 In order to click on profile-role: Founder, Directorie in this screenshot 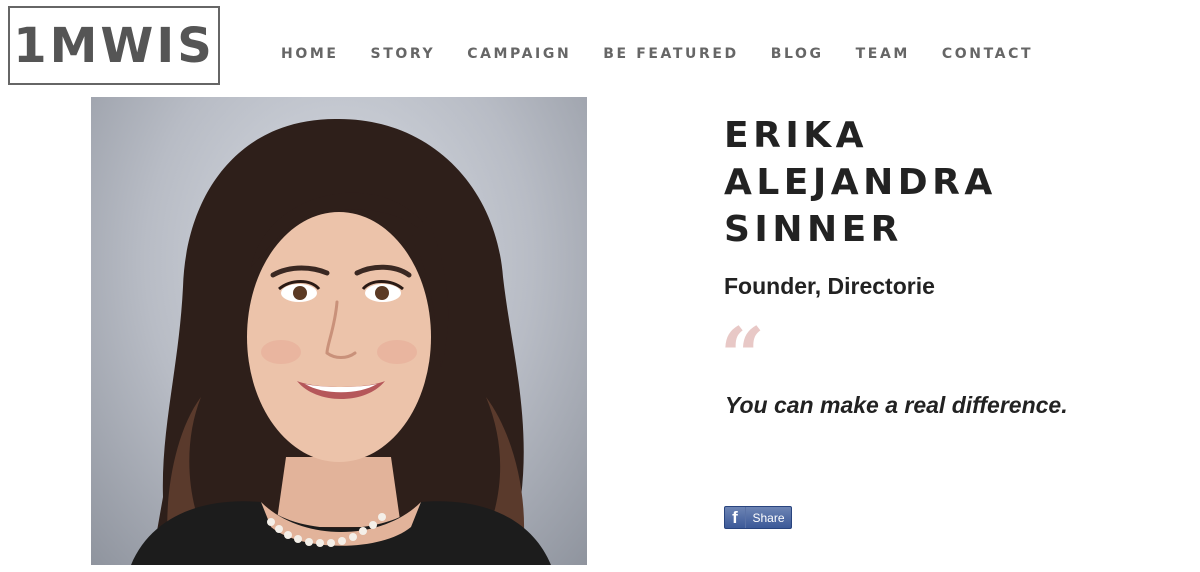, I will do `click(829, 286)`.